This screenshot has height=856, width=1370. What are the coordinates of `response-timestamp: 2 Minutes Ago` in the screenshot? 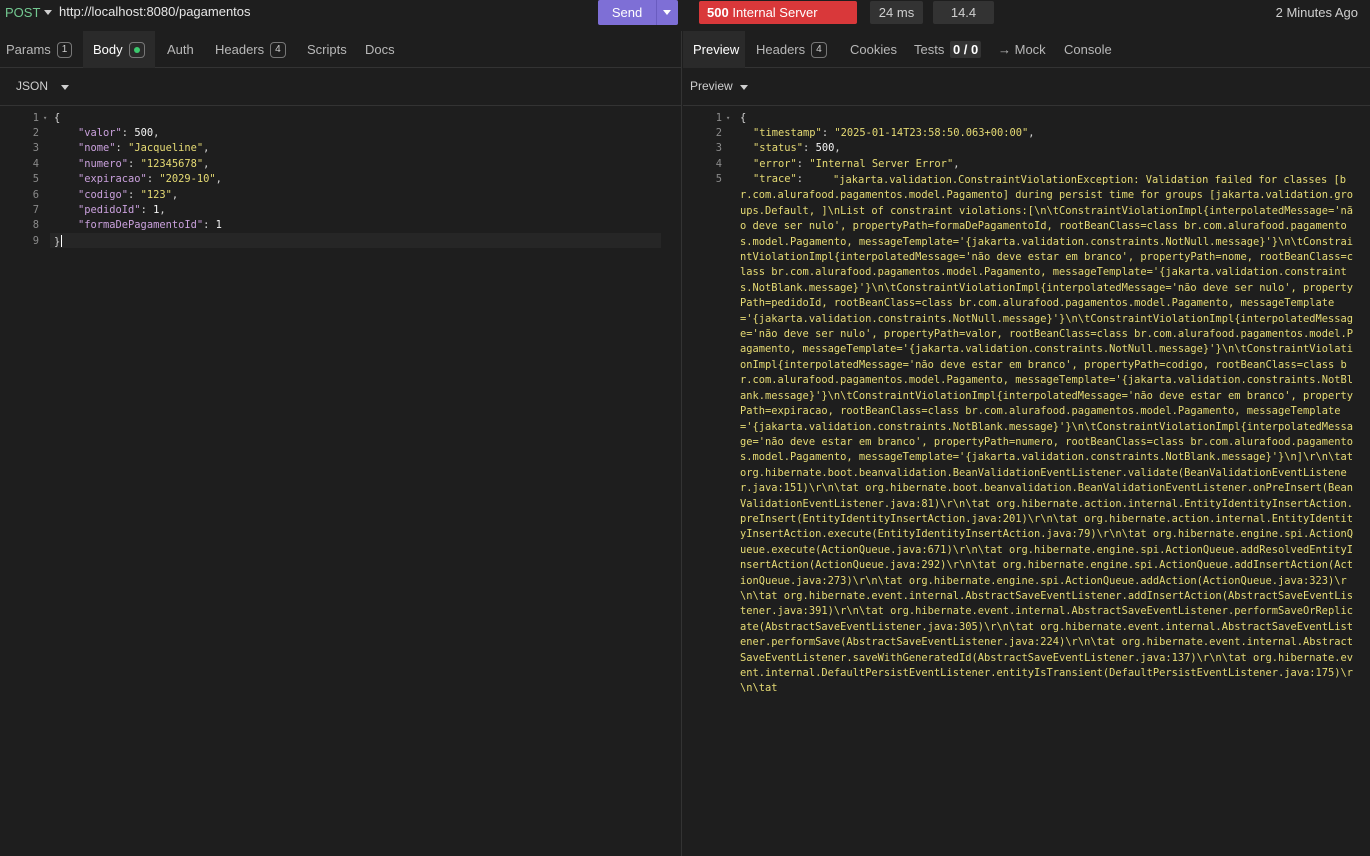 It's located at (1317, 12).